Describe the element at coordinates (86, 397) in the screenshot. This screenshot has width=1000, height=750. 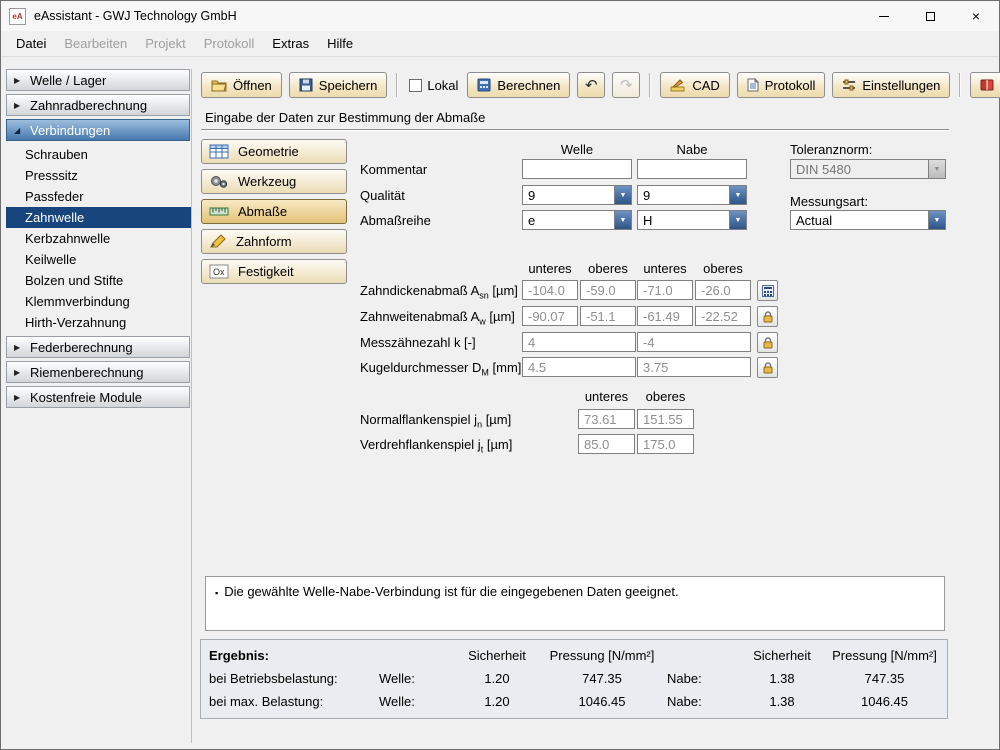
I see `sidebar-section-label: Kostenfreie Module` at that location.